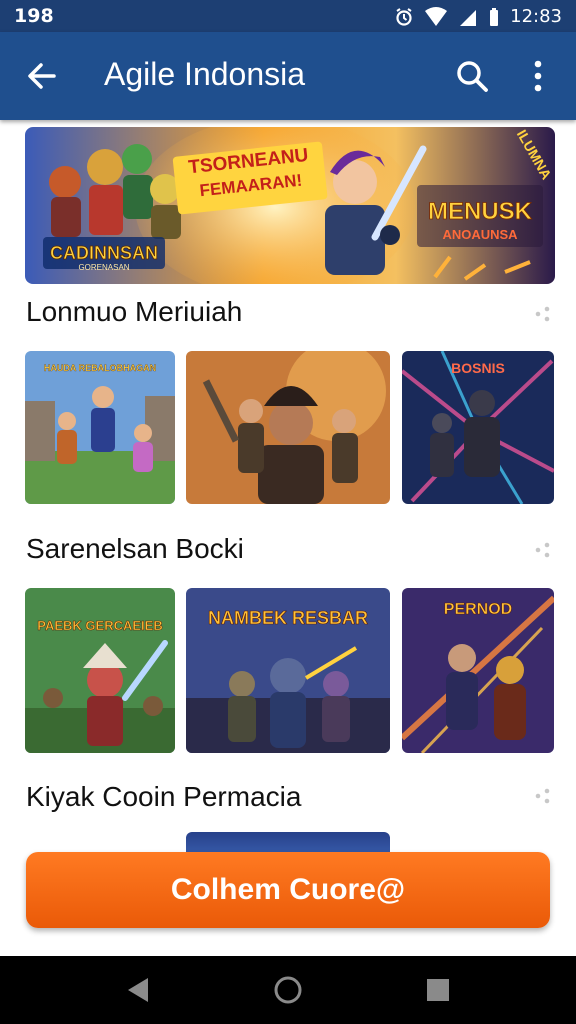  I want to click on section-title-3: Kiyak Cooin Permacia, so click(164, 796).